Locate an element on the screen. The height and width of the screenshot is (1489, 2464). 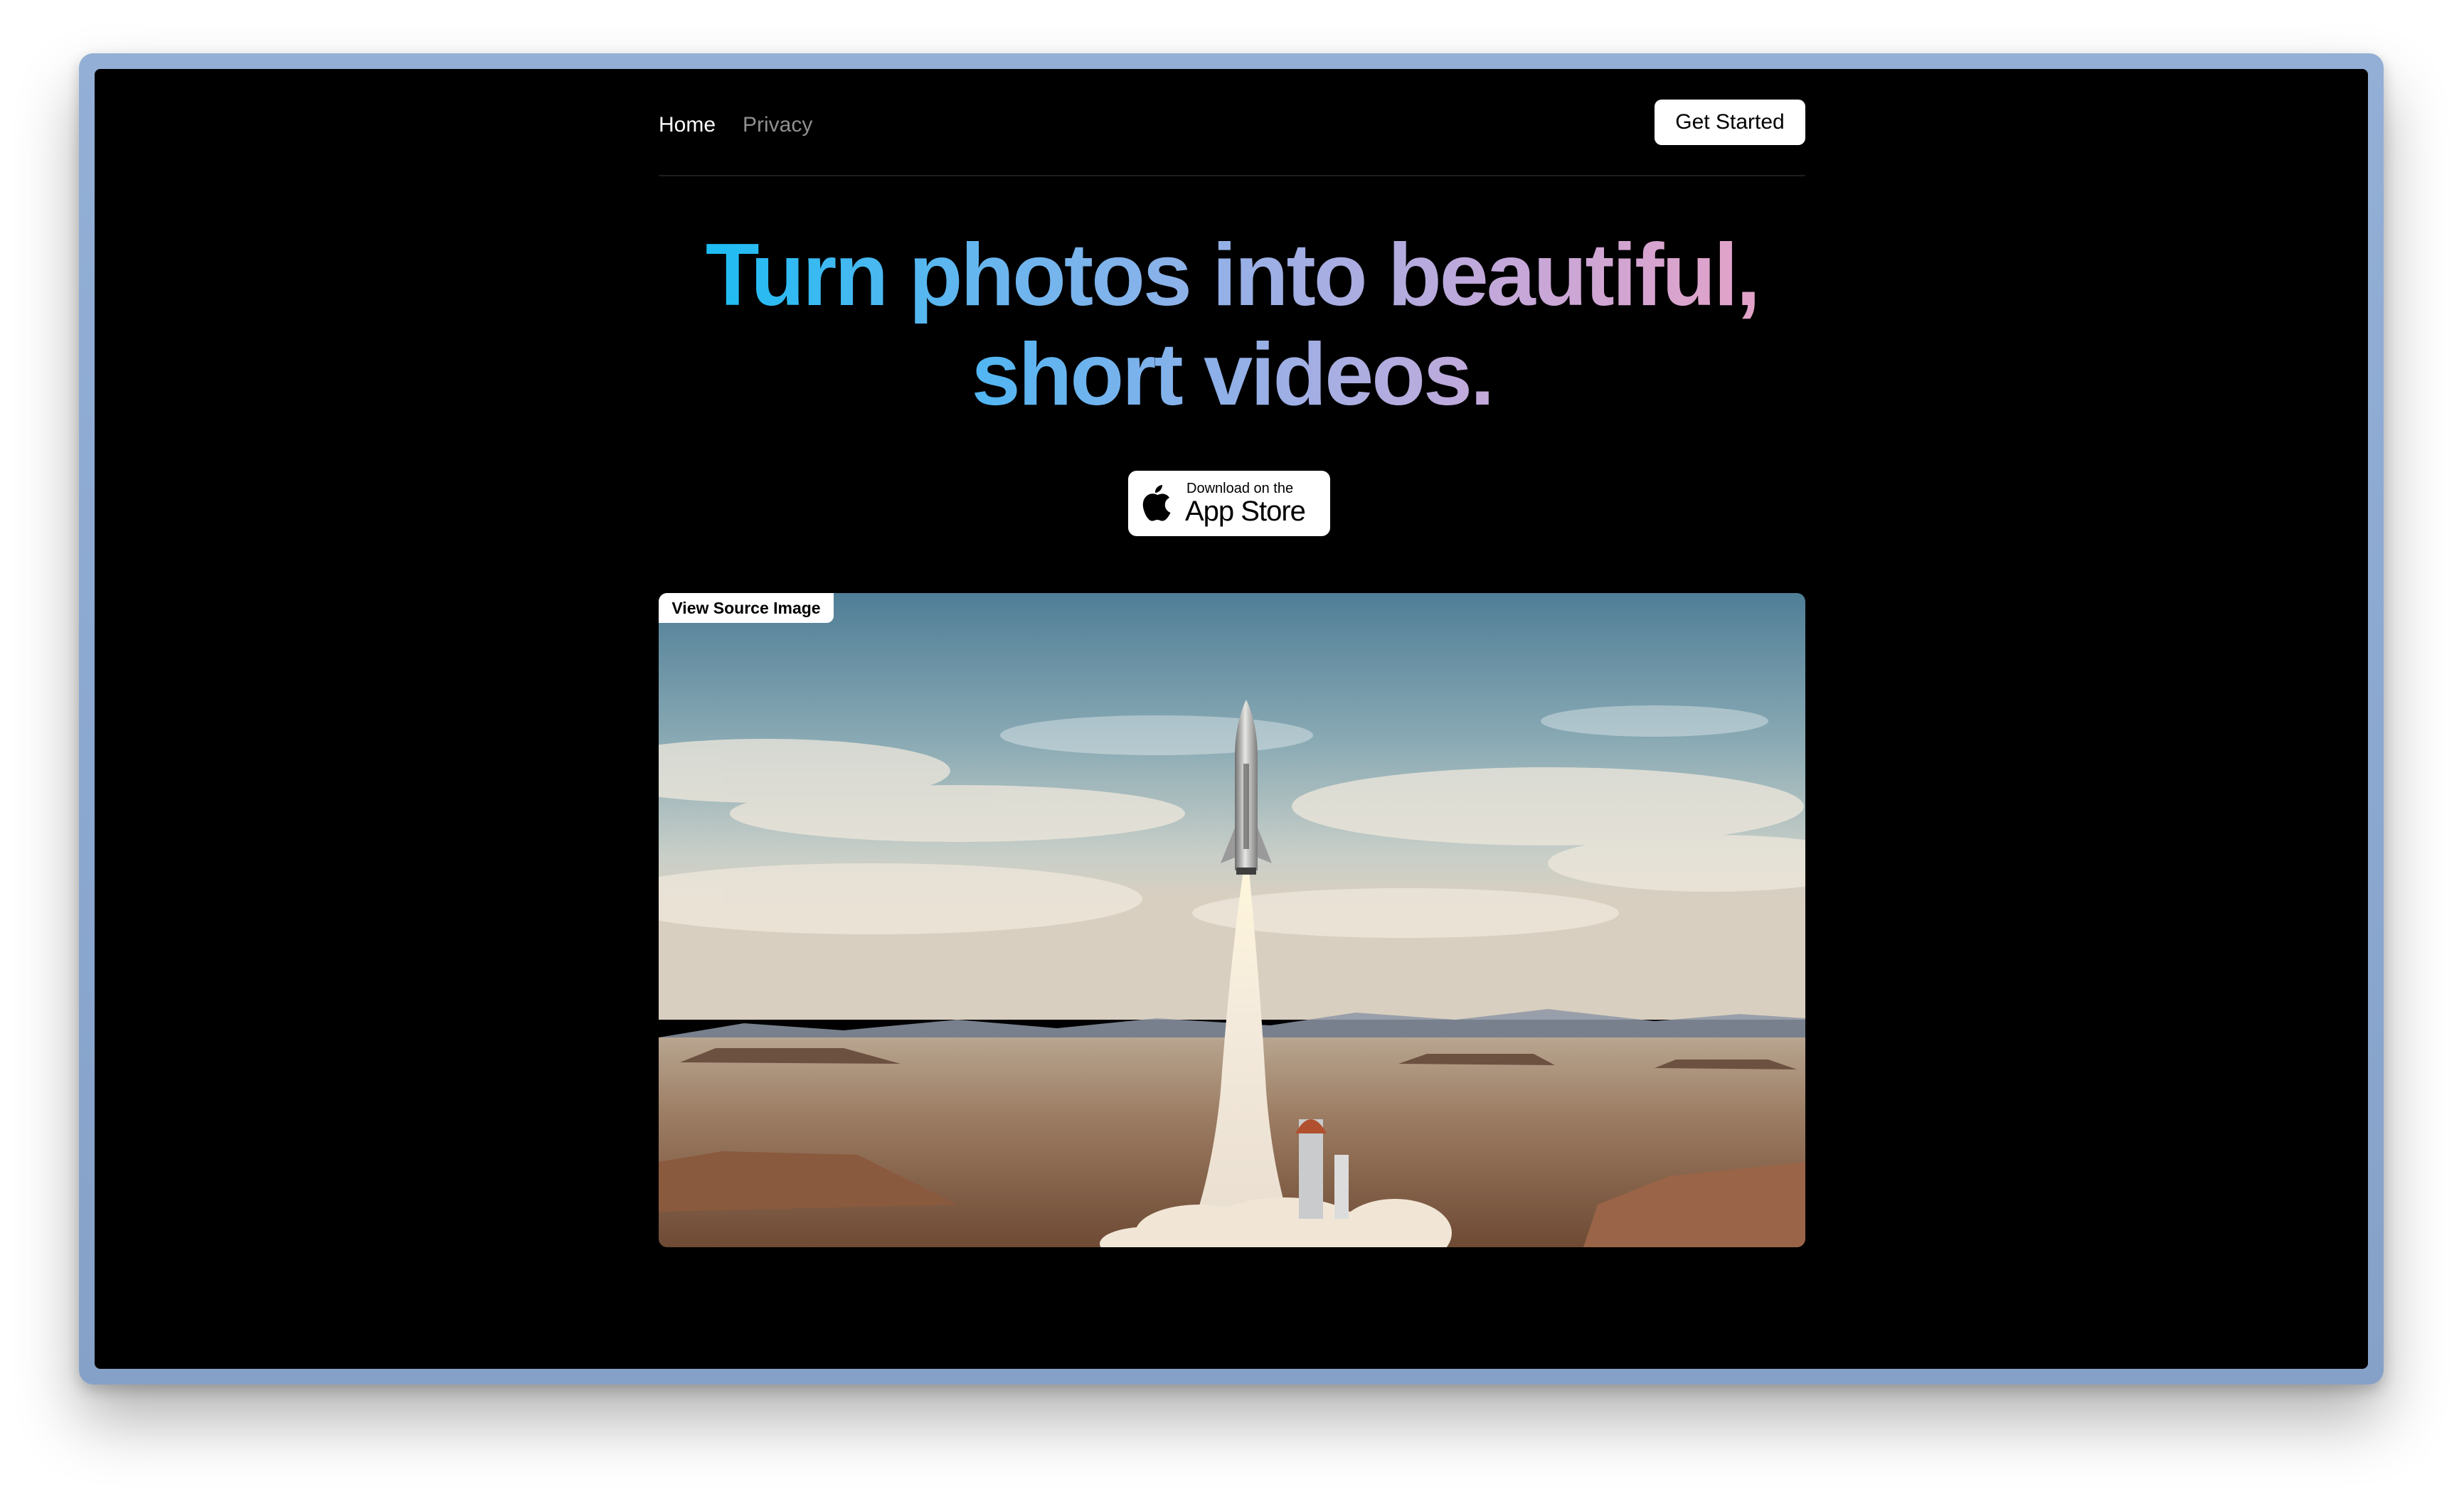
hero-title-line-2: short videos. is located at coordinates (1233, 375).